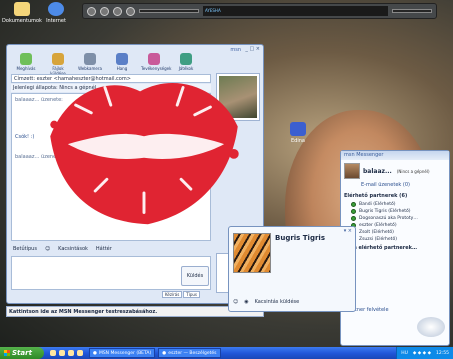 Image resolution: width=453 pixels, height=359 pixels. What do you see at coordinates (169, 11) in the screenshot?
I see `seek-slider` at bounding box center [169, 11].